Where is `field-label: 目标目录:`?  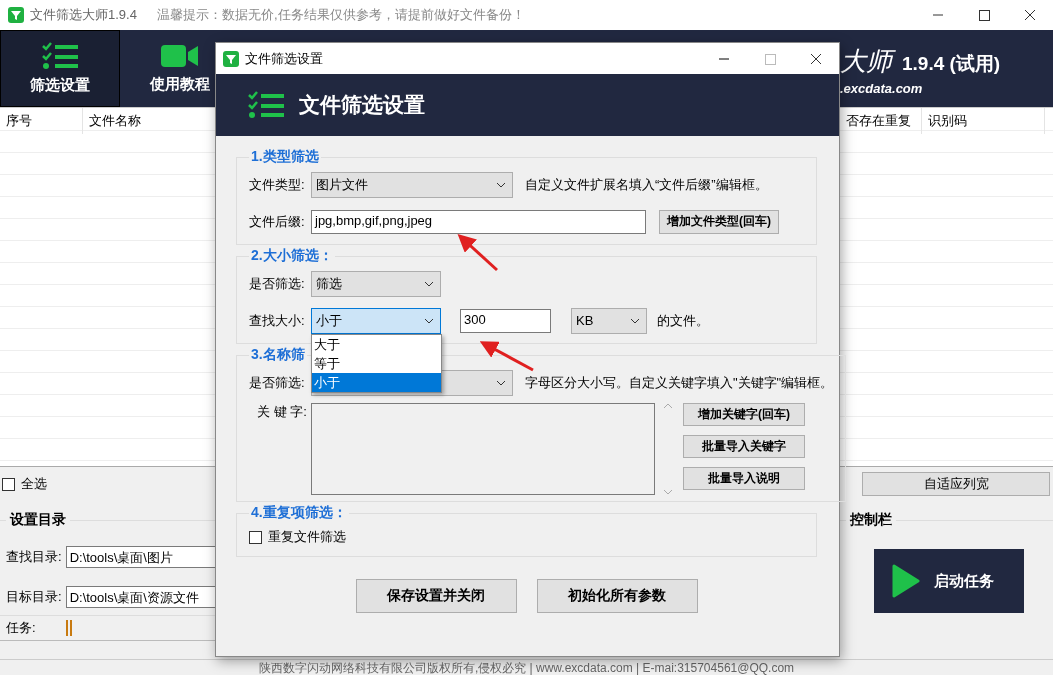 field-label: 目标目录: is located at coordinates (34, 597).